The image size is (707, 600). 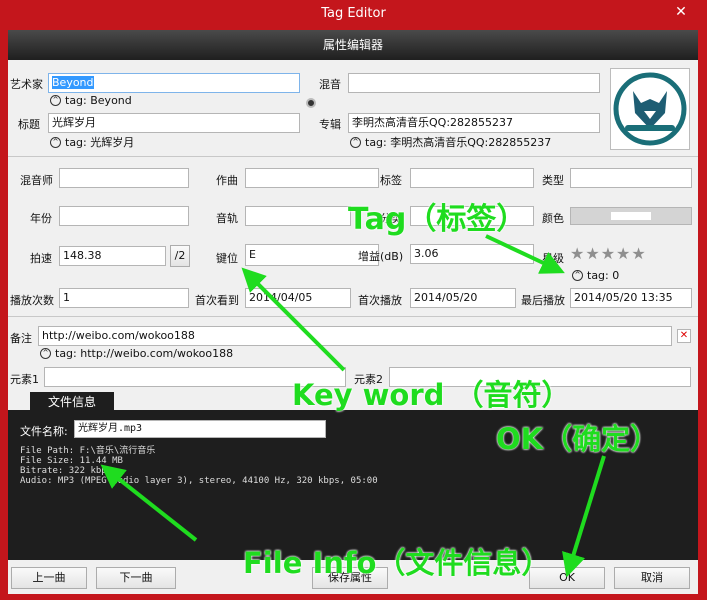 I want to click on element1-label: 元素1, so click(x=24, y=379).